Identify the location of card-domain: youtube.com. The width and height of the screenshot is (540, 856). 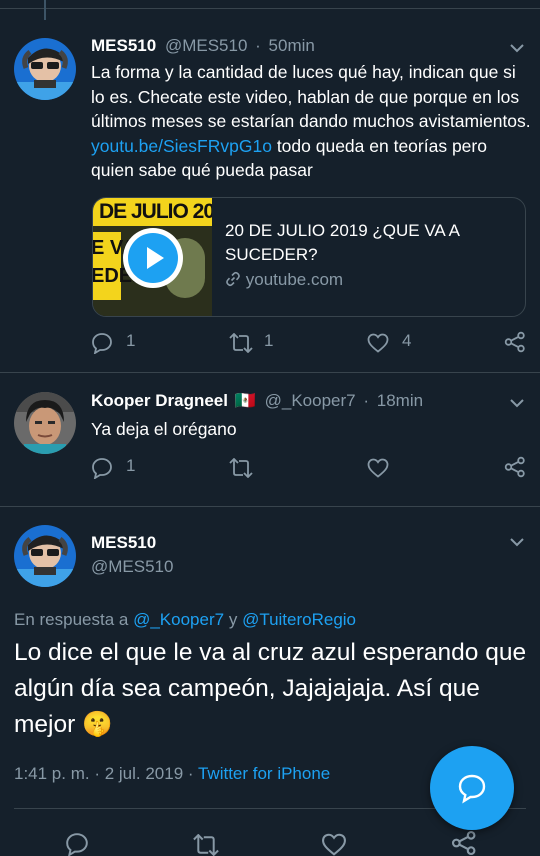
(294, 279).